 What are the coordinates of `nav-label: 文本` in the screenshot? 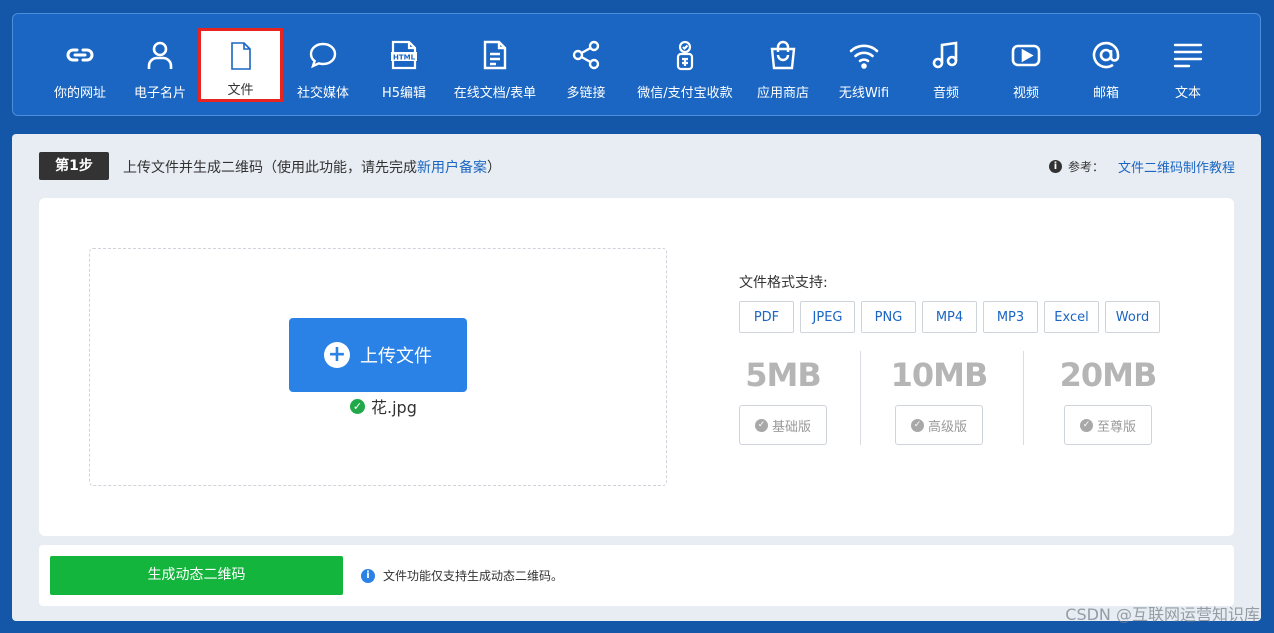 It's located at (1187, 93).